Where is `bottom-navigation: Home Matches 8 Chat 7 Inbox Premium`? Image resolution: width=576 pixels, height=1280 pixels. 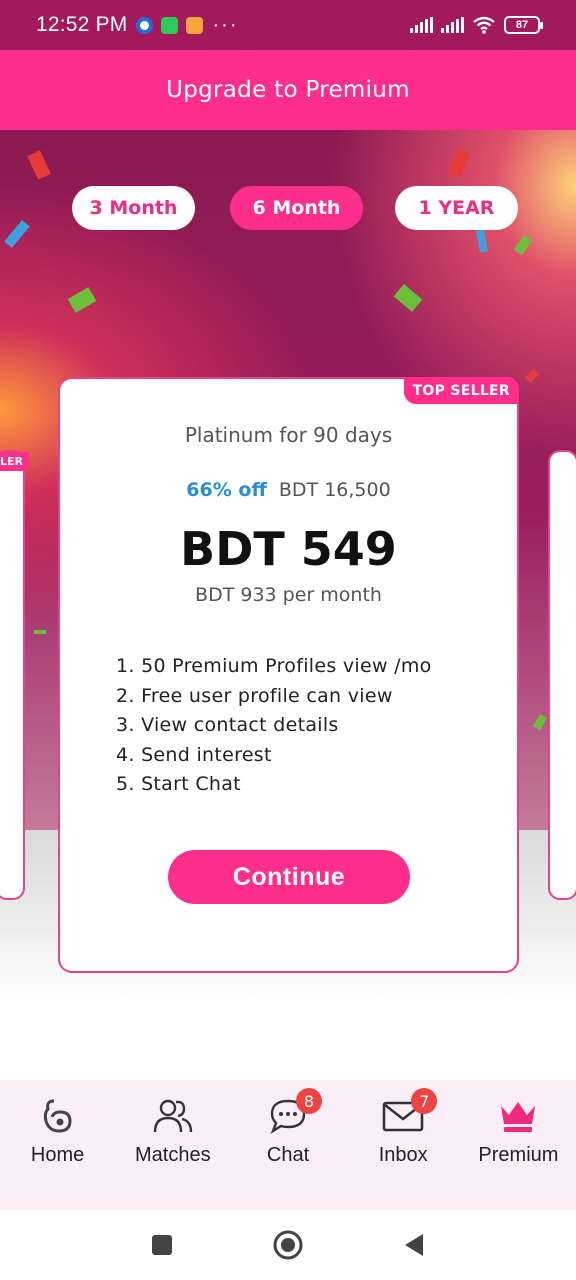 bottom-navigation: Home Matches 8 Chat 7 Inbox Premium is located at coordinates (288, 1145).